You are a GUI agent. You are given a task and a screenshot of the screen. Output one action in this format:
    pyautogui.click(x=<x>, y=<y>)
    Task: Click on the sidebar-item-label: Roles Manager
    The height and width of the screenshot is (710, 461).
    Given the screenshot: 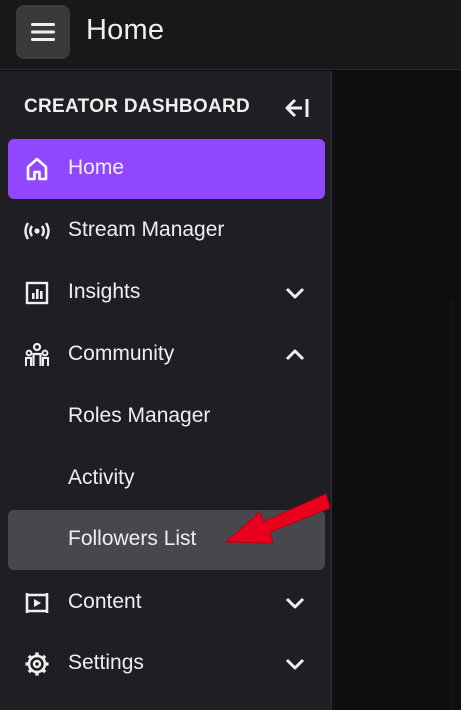 What is the action you would take?
    pyautogui.click(x=139, y=415)
    